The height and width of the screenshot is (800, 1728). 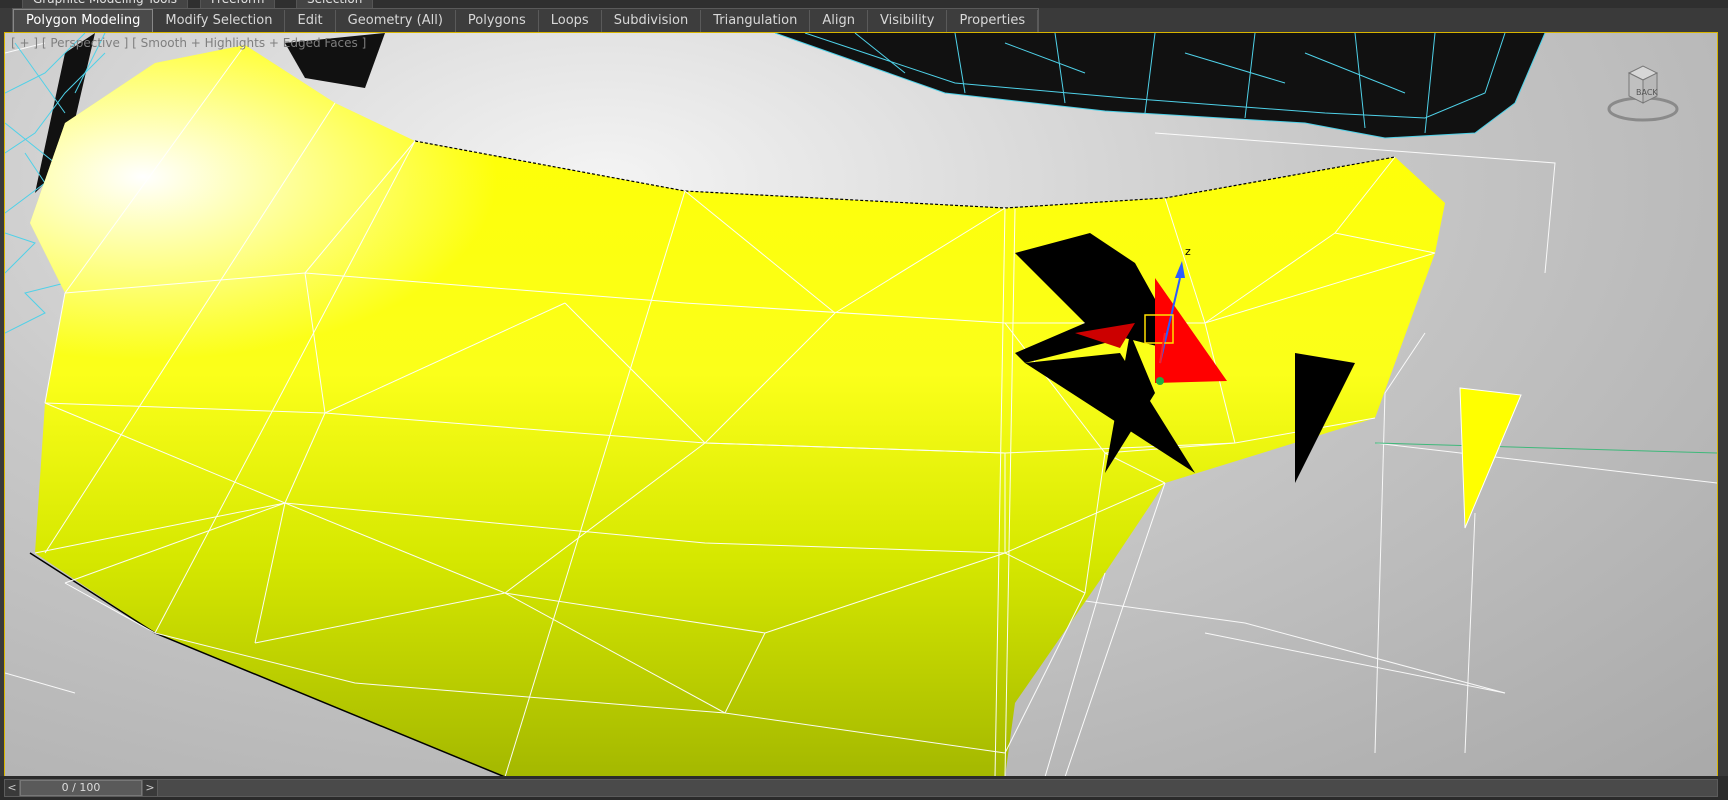 What do you see at coordinates (1647, 92) in the screenshot?
I see `viewcube-face-label: BACK` at bounding box center [1647, 92].